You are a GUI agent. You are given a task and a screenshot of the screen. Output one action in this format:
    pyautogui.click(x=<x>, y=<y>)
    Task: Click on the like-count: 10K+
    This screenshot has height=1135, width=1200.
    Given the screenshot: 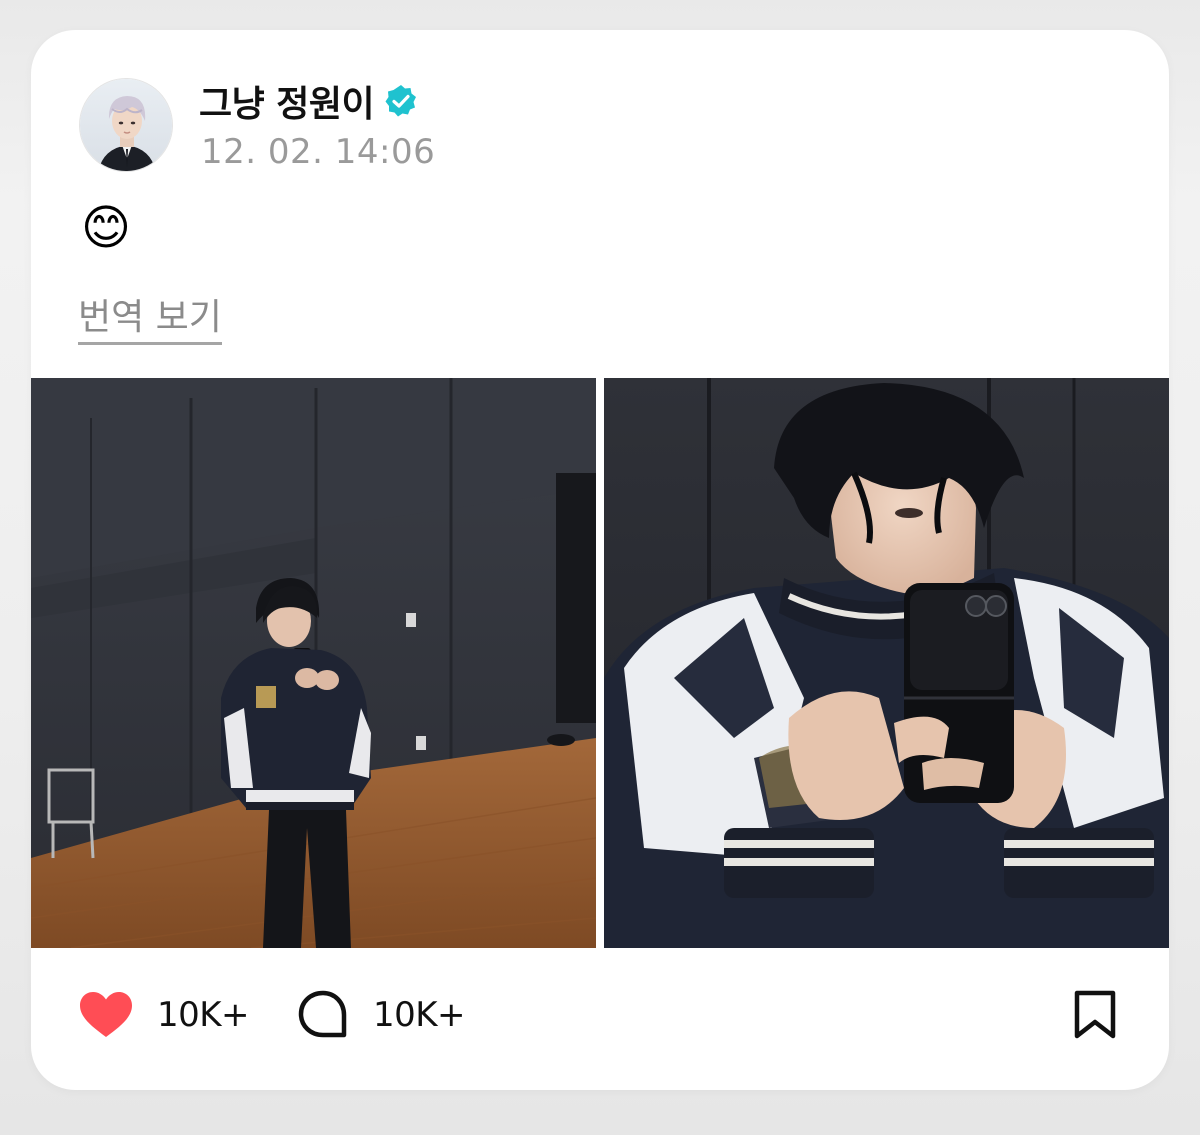 What is the action you would take?
    pyautogui.click(x=203, y=1015)
    